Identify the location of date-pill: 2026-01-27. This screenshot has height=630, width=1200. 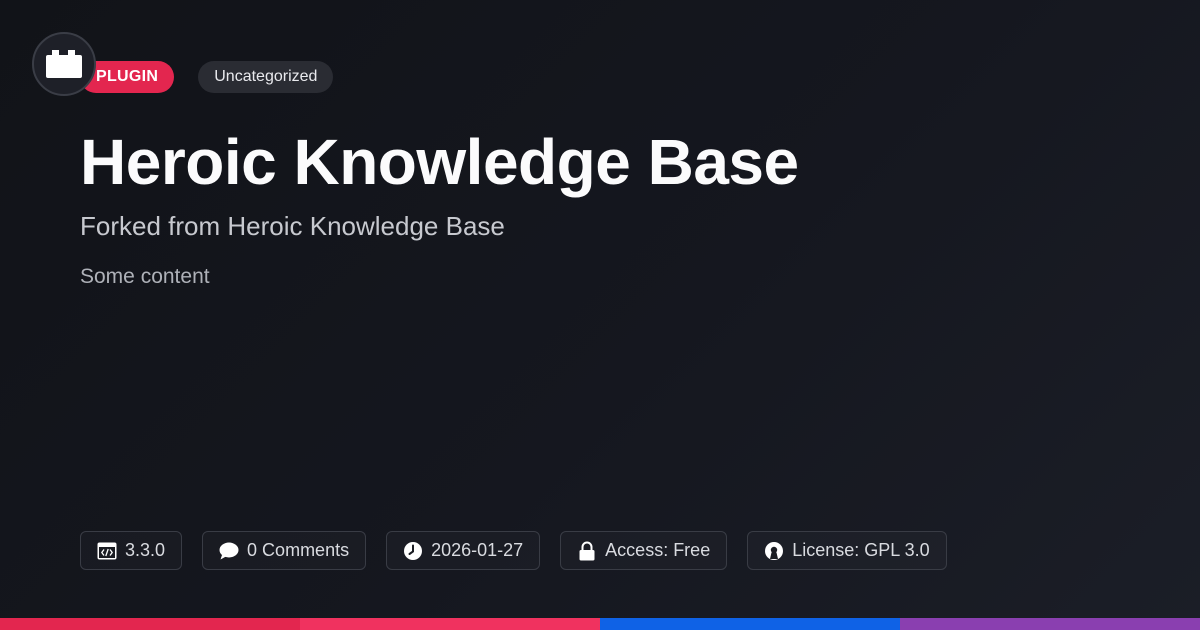
(463, 550).